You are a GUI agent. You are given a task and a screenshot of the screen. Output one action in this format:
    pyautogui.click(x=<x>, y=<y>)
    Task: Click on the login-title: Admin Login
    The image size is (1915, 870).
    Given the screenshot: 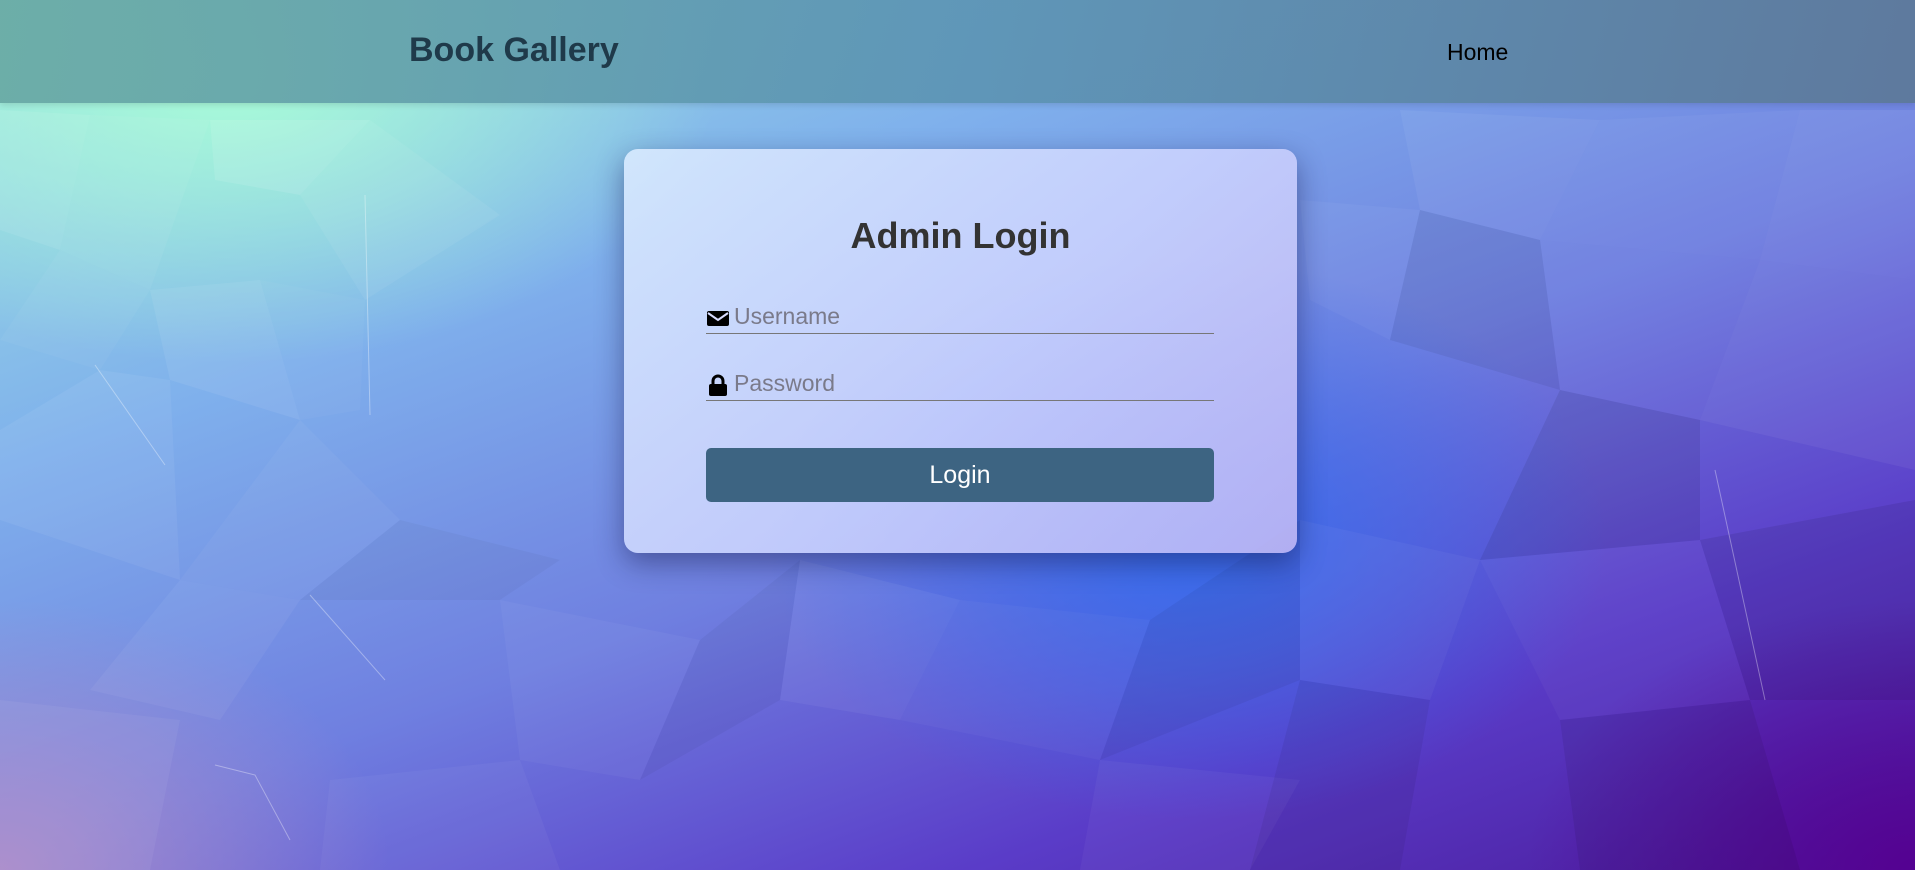 What is the action you would take?
    pyautogui.click(x=960, y=235)
    